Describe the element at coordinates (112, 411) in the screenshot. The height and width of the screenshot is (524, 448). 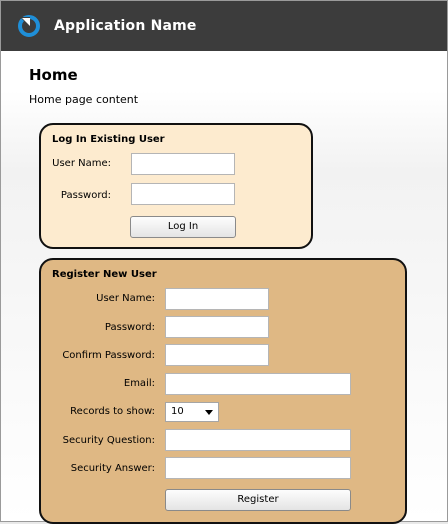
I see `records-to-show-label: Records to show:` at that location.